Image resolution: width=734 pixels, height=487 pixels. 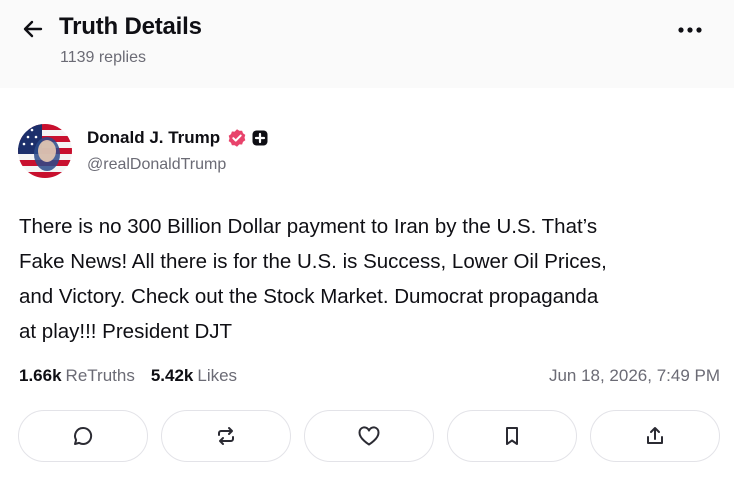 What do you see at coordinates (100, 376) in the screenshot?
I see `retruths-label: ReTruths` at bounding box center [100, 376].